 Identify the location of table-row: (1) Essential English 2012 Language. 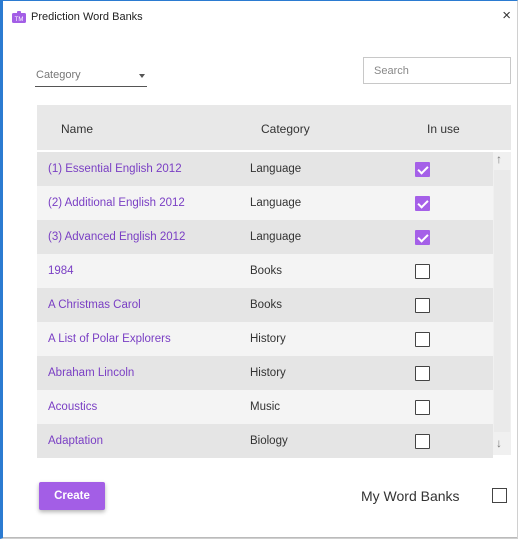
(265, 169).